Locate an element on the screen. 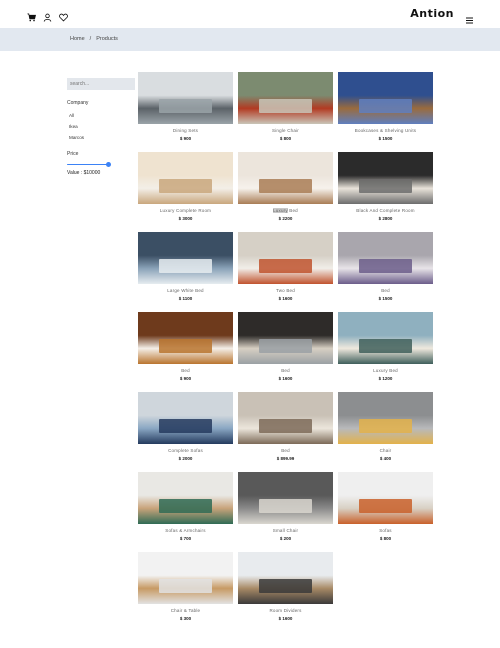  product-card: Two Bed $ 1600 is located at coordinates (285, 272).